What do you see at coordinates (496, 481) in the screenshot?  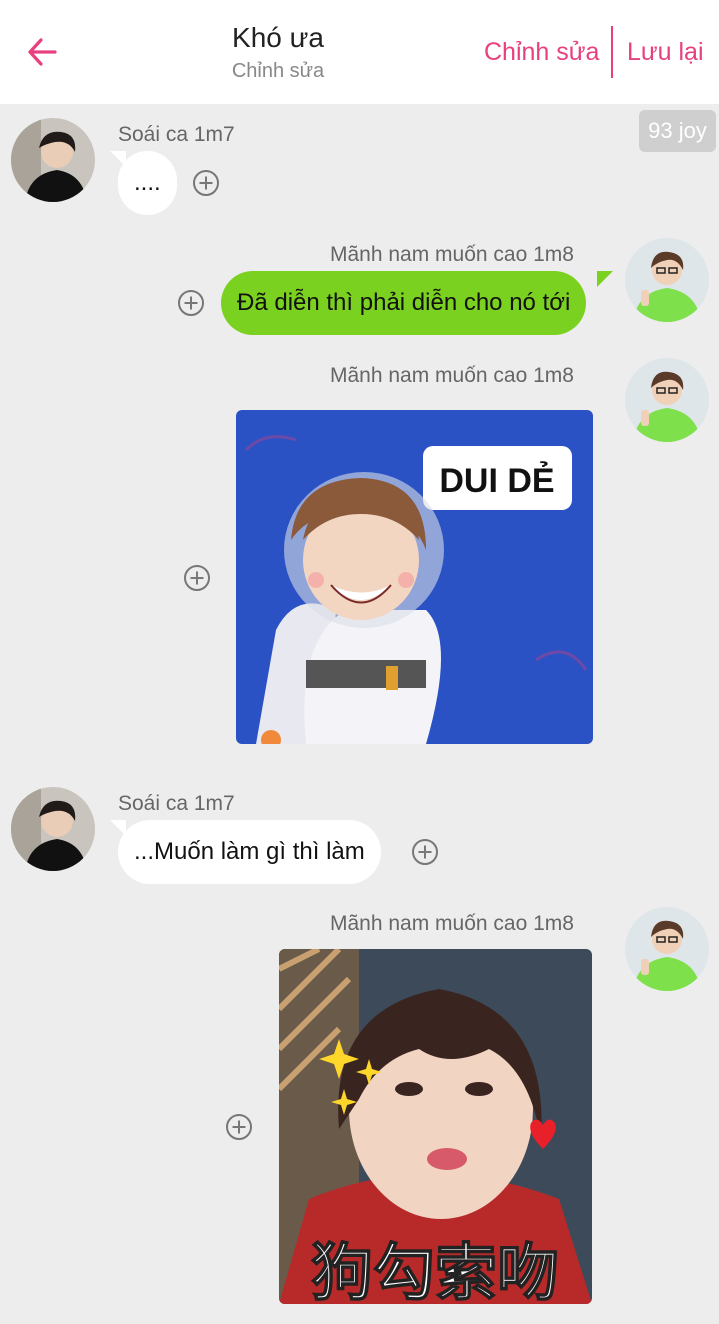 I see `sticker-caption: DUI DẺ` at bounding box center [496, 481].